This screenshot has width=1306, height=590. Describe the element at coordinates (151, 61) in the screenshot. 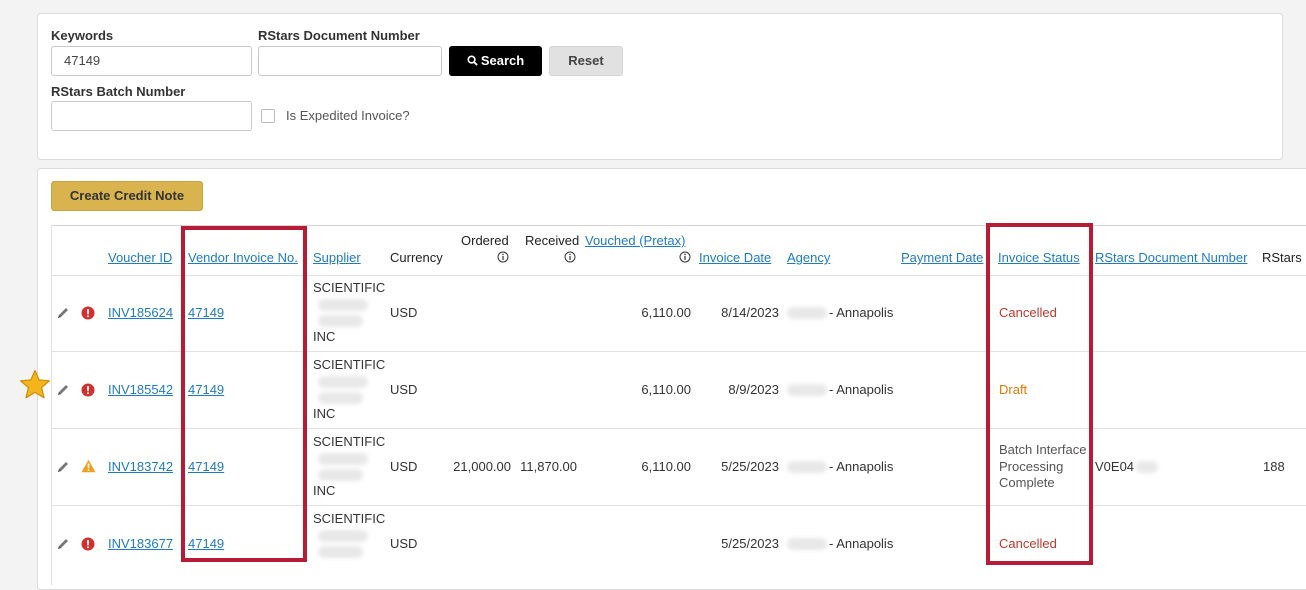

I see `keywords-input: 47149` at that location.